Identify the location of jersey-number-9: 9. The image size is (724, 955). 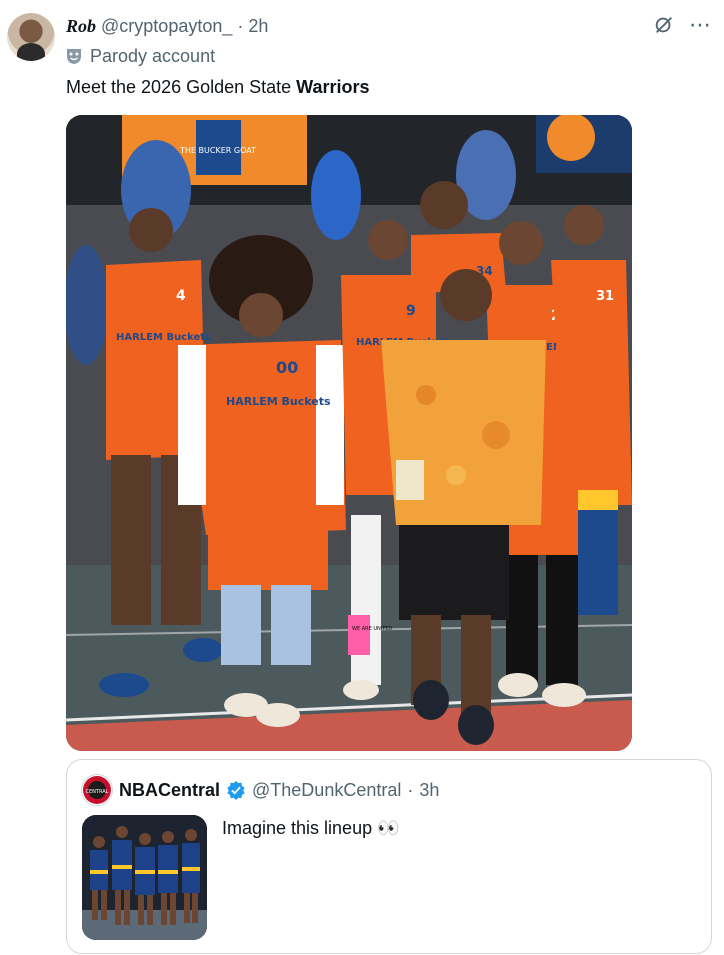
(411, 311).